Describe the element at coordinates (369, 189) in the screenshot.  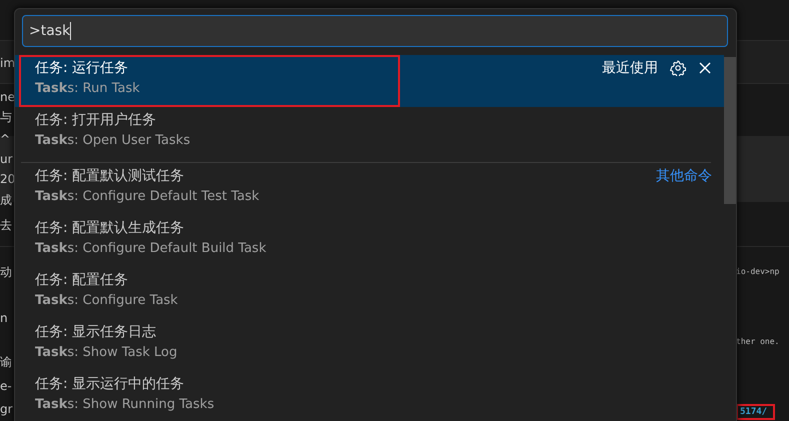
I see `command-item: 任务: 配置默认测试任务 Tasks: Configure Default Test Task 其他命令` at that location.